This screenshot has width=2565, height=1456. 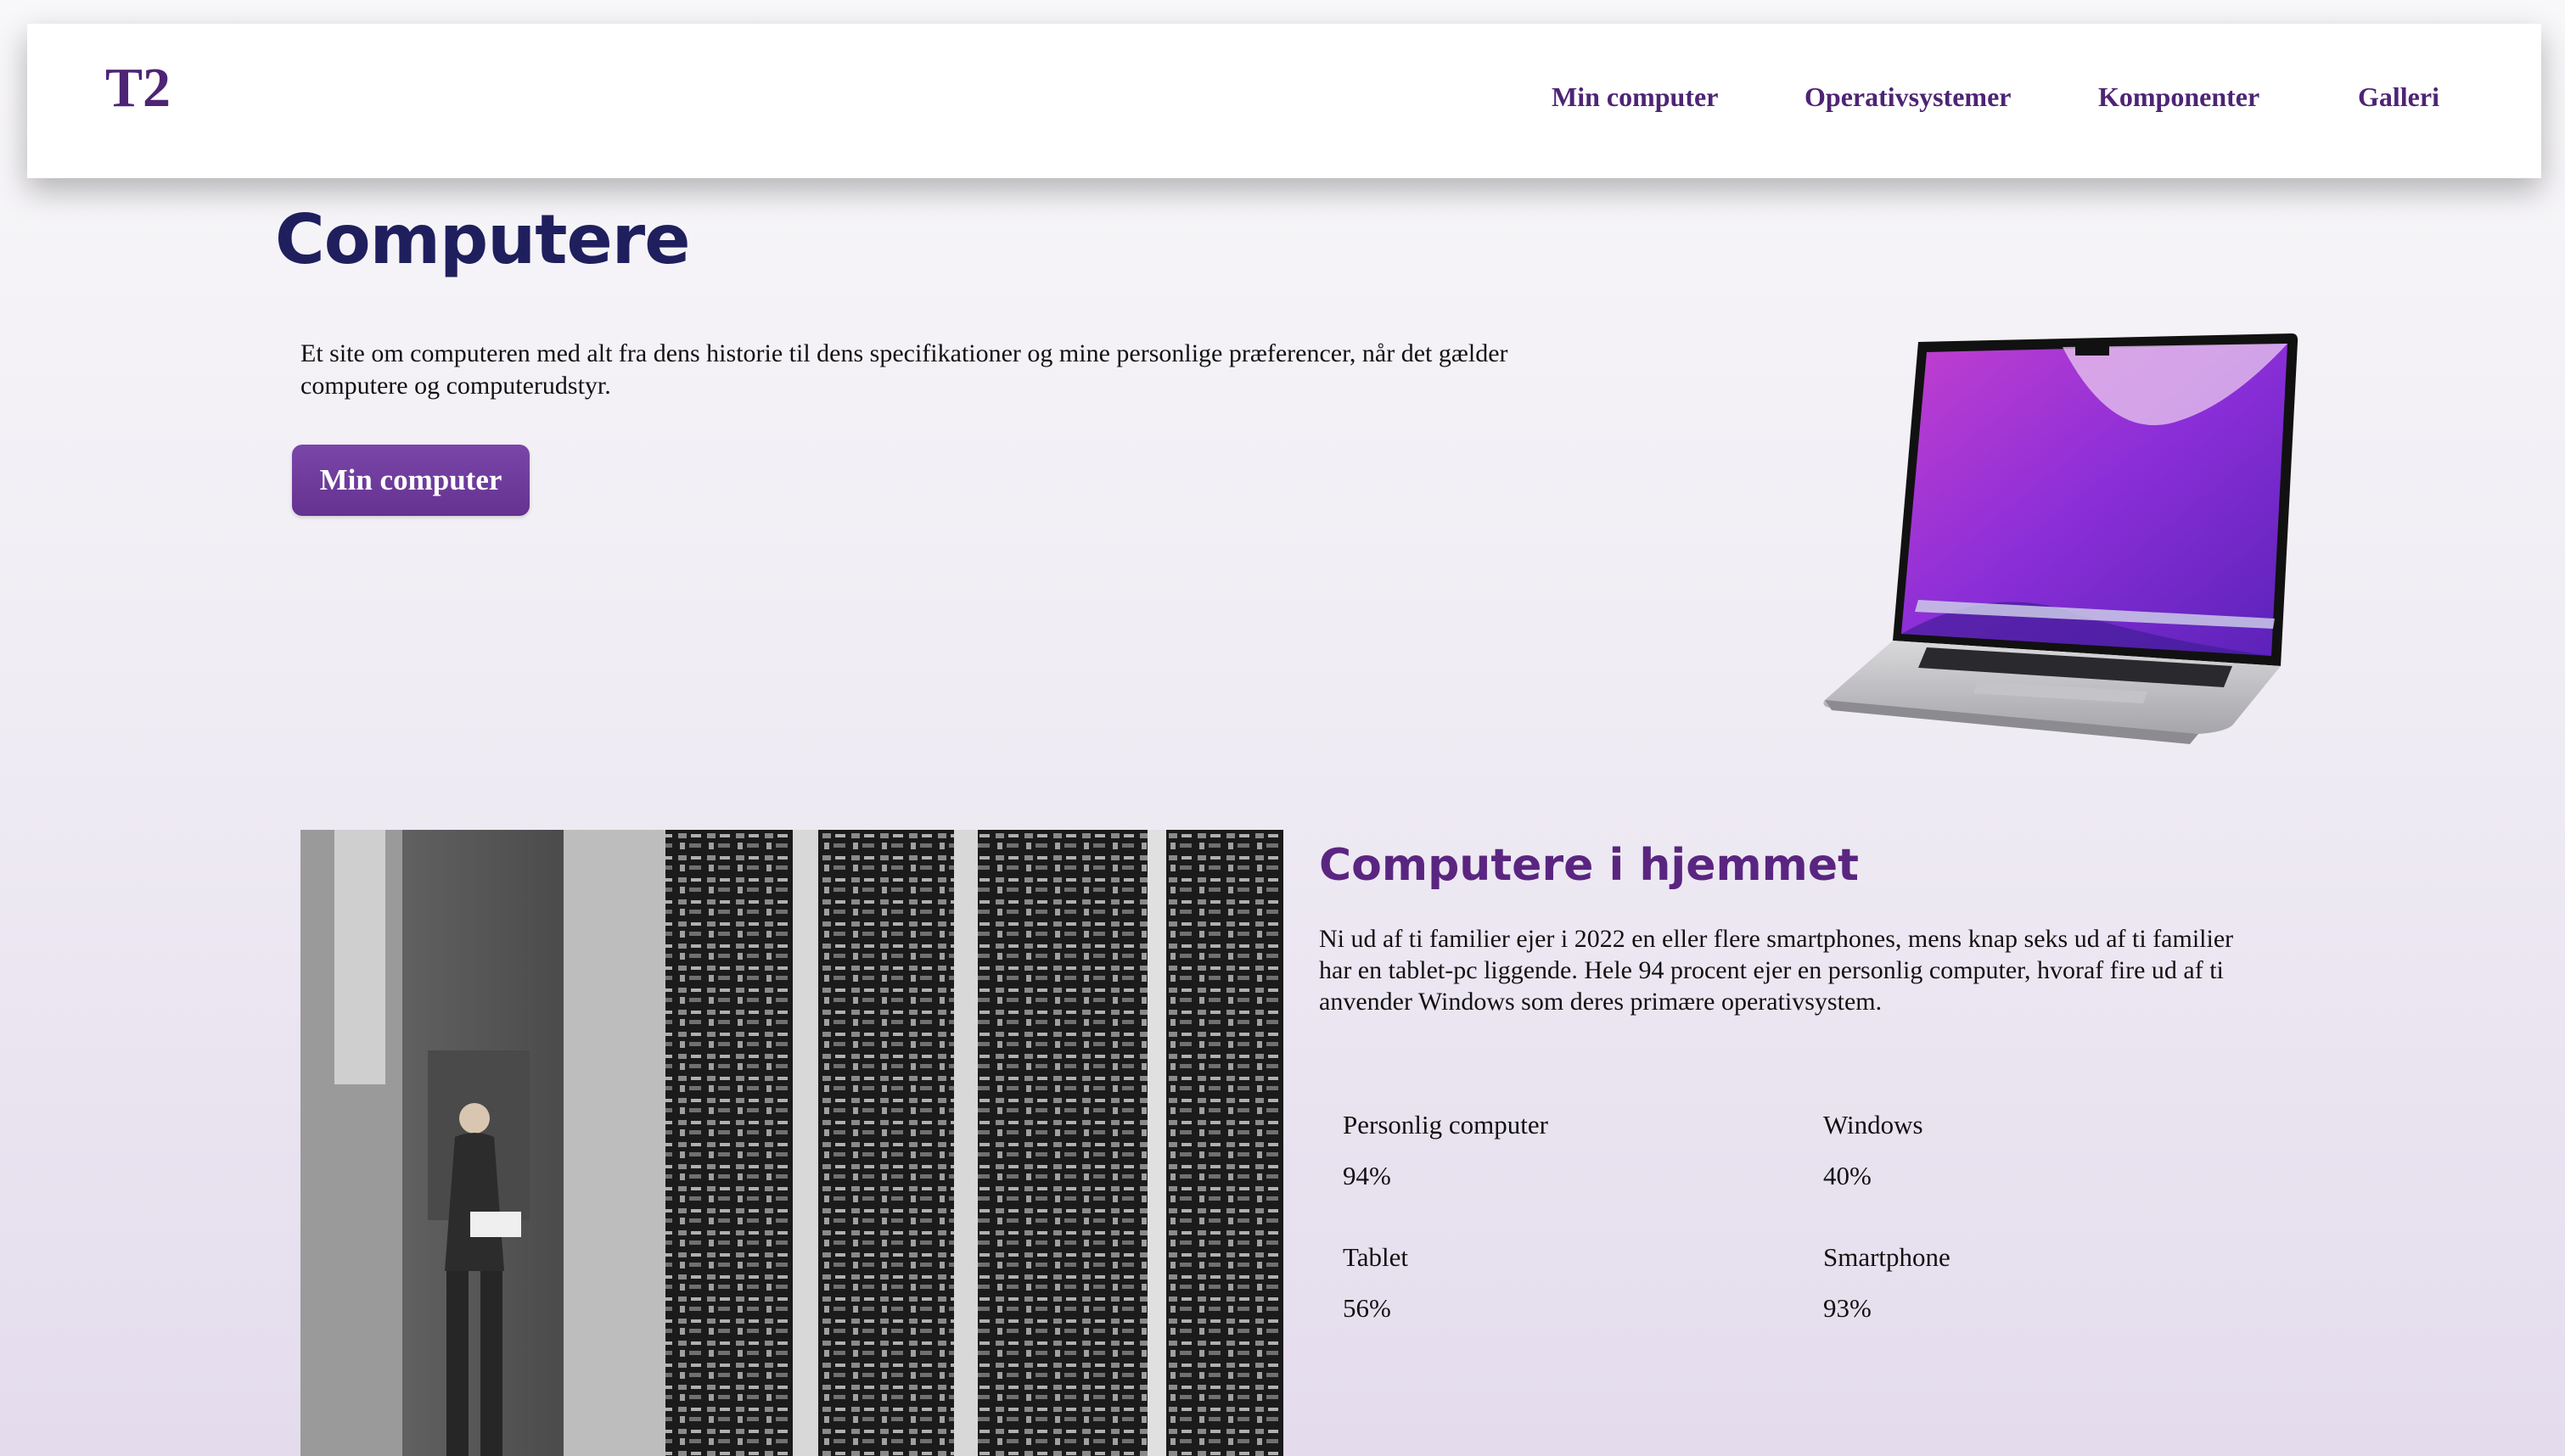 I want to click on stat-label: Personlig computer, so click(x=1445, y=1125).